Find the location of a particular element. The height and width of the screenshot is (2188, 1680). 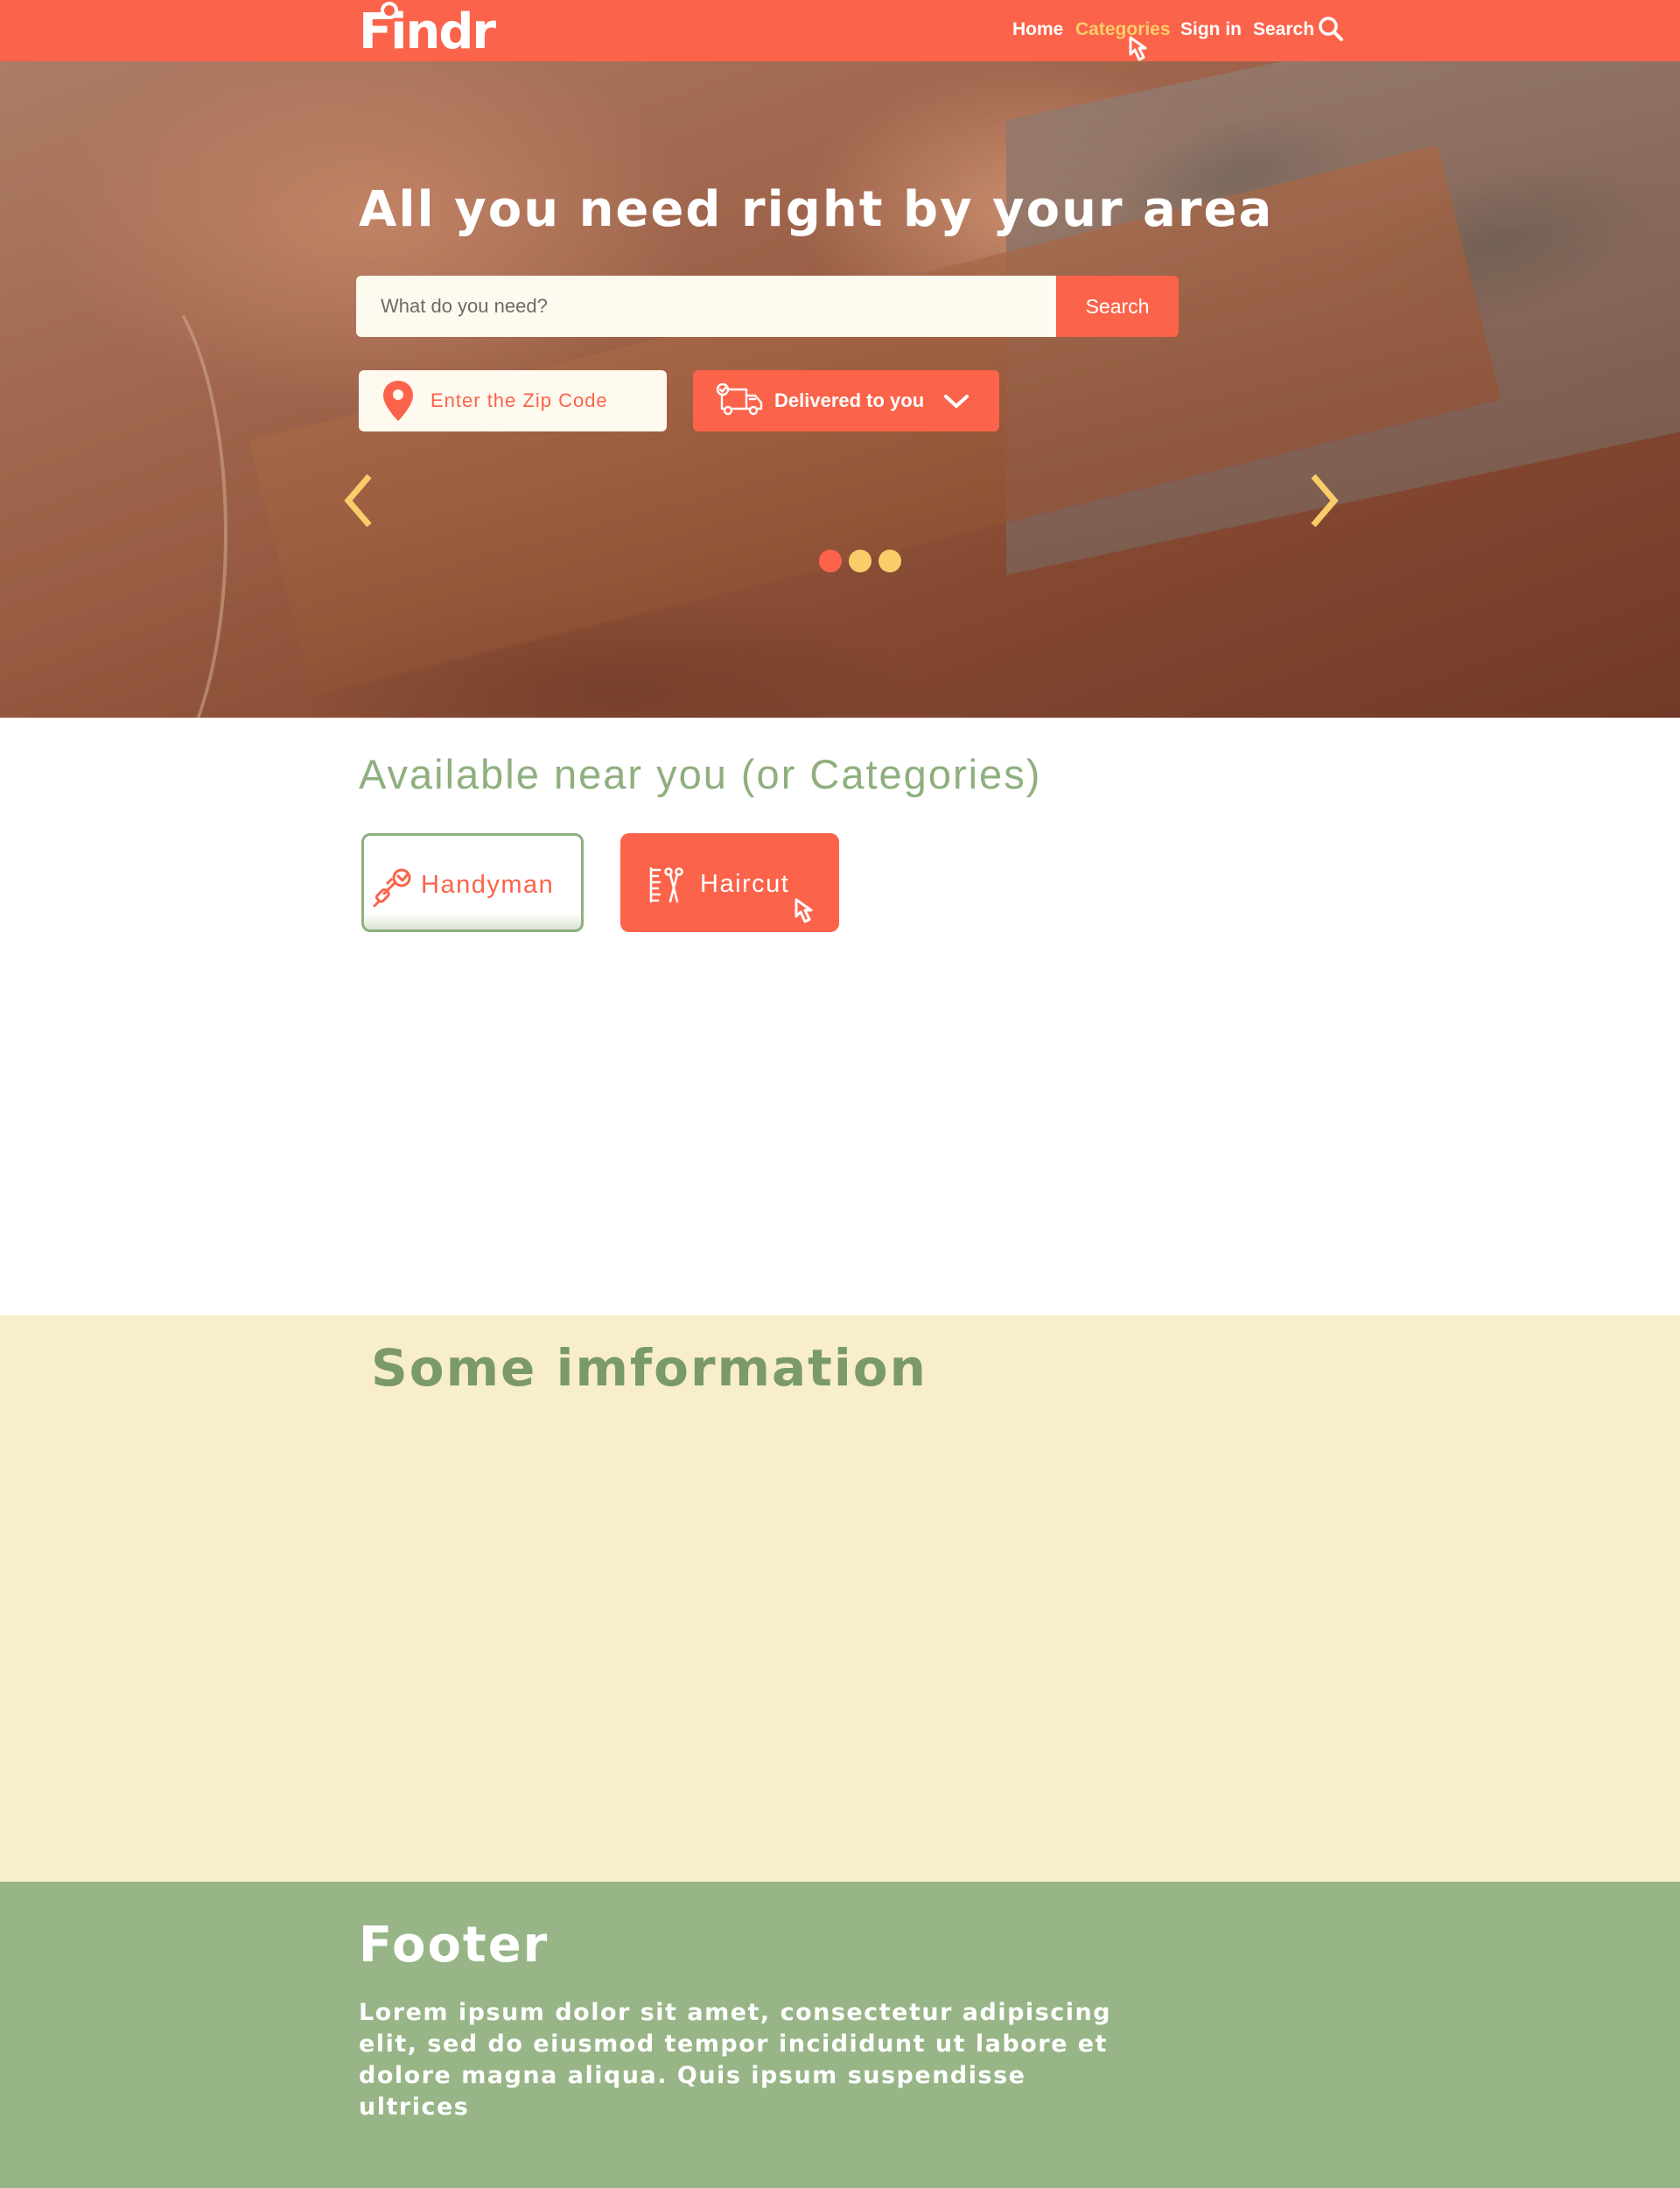

category-haircut-label: Haircut is located at coordinates (745, 884).